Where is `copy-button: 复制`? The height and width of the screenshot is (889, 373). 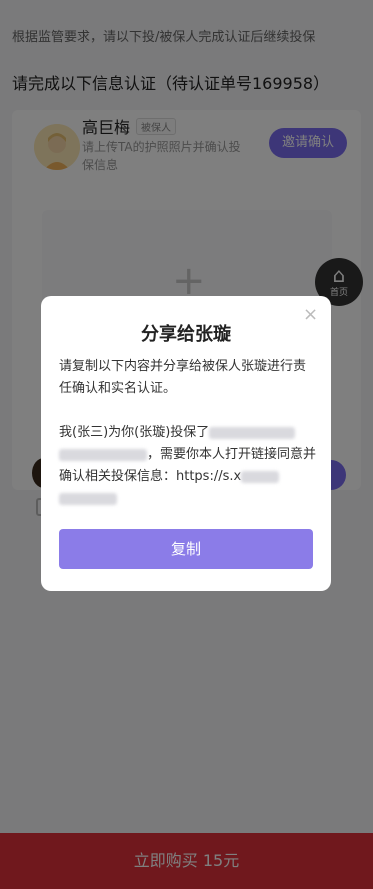
copy-button: 复制 is located at coordinates (186, 549).